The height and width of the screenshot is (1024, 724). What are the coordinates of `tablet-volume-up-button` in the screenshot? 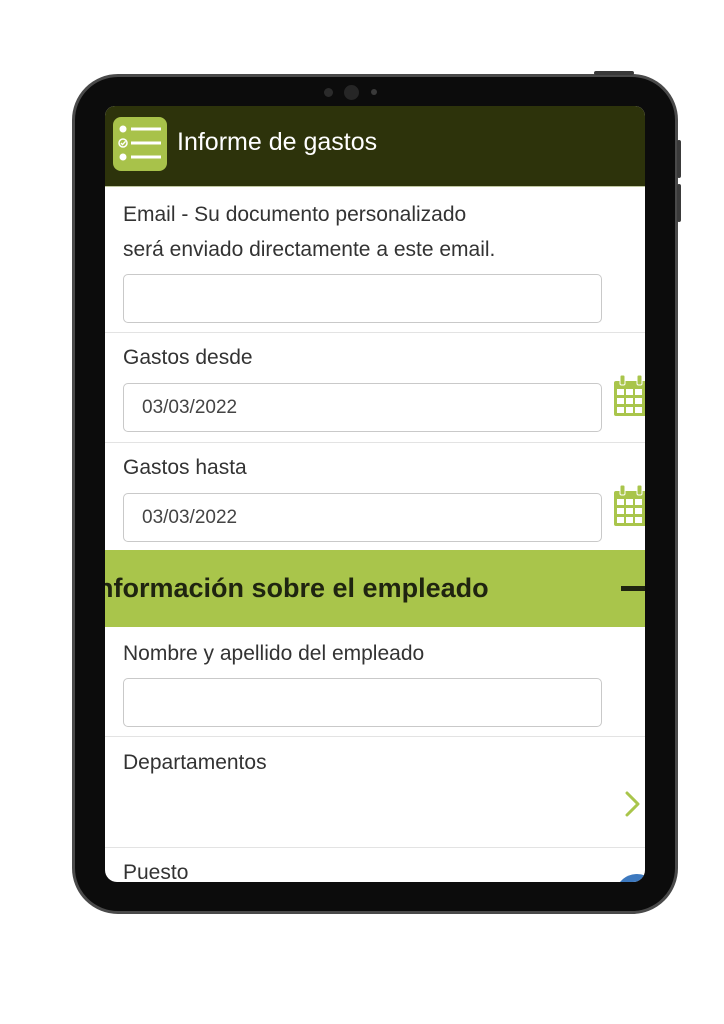 It's located at (679, 159).